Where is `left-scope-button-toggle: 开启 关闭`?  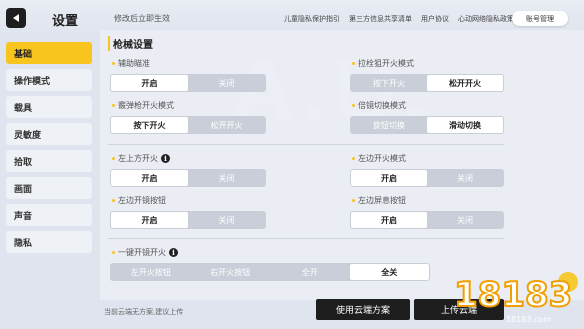 left-scope-button-toggle: 开启 关闭 is located at coordinates (188, 220).